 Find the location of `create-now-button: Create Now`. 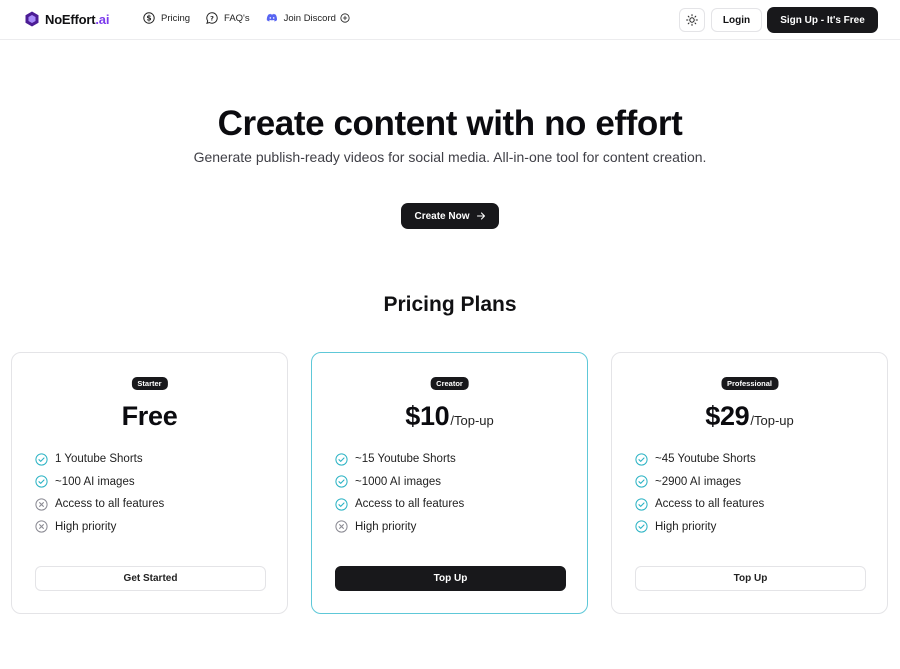

create-now-button: Create Now is located at coordinates (450, 216).